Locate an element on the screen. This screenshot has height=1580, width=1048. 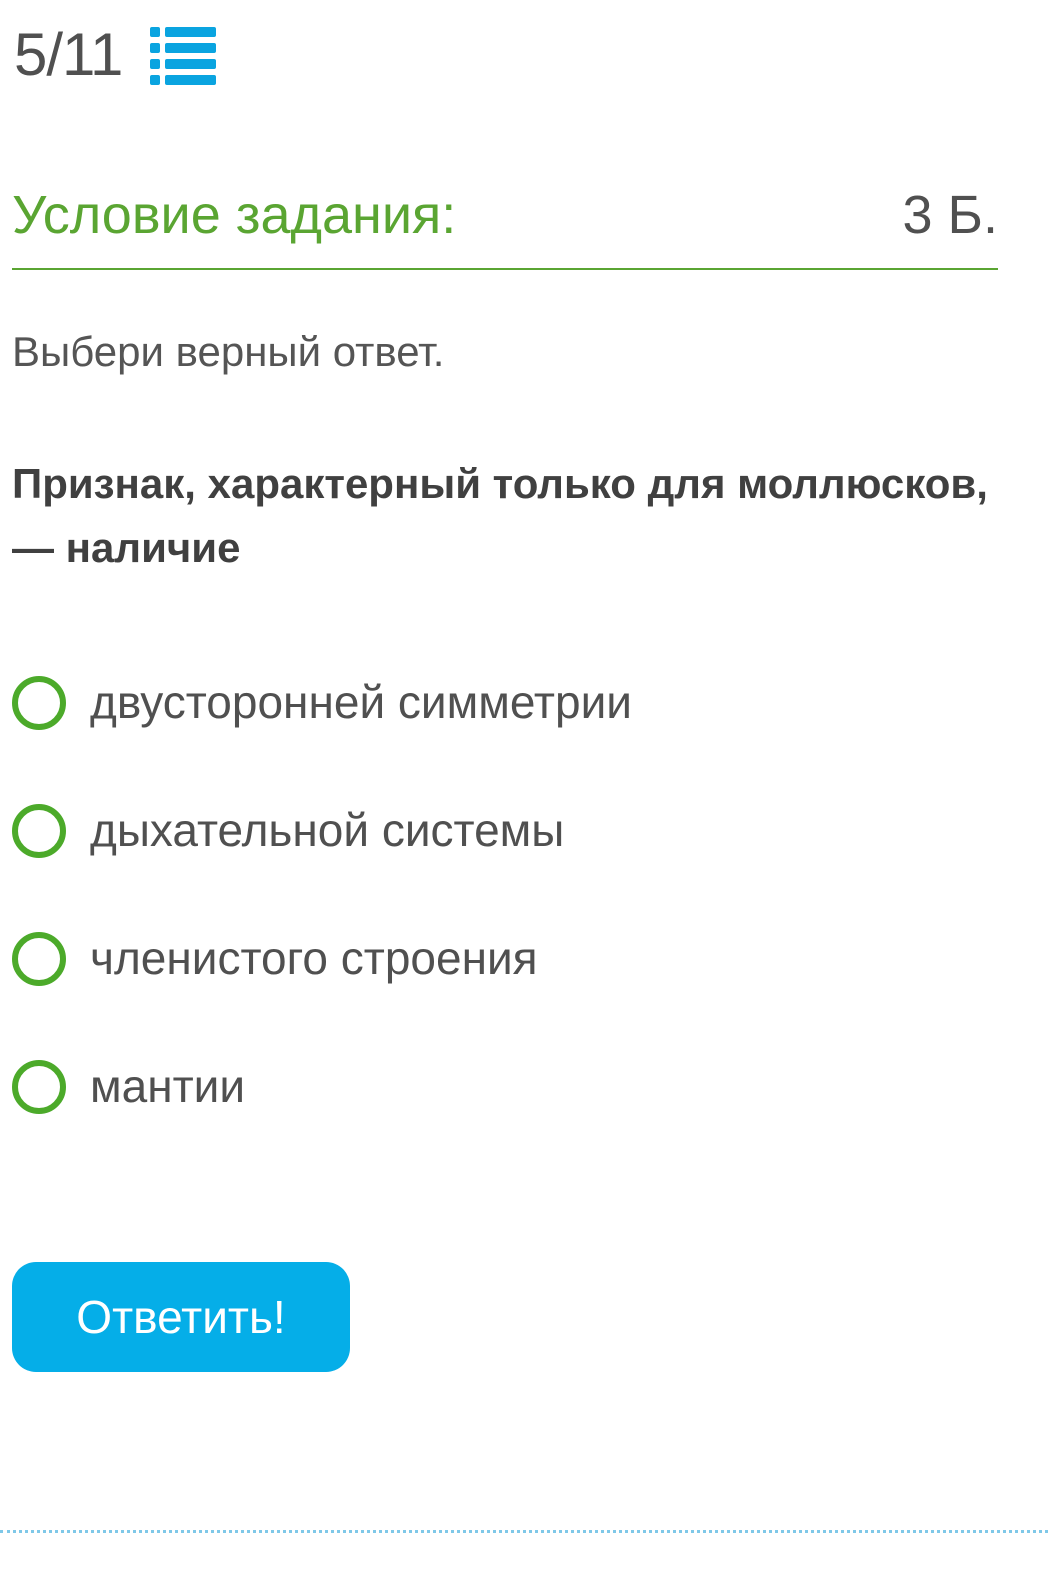
task-header: Условие задания: 3 Б. is located at coordinates (505, 224).